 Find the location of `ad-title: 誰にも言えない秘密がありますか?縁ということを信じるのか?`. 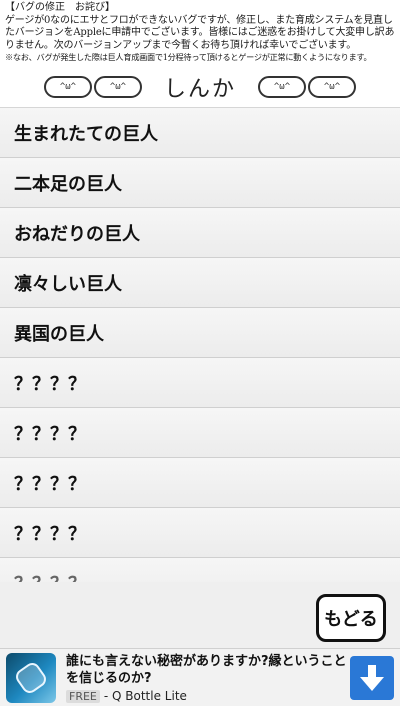

ad-title: 誰にも言えない秘密がありますか?縁ということを信じるのか? is located at coordinates (206, 669).